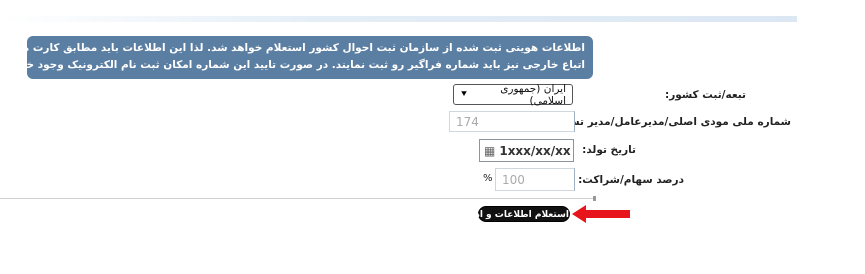 The width and height of the screenshot is (865, 274). Describe the element at coordinates (609, 150) in the screenshot. I see `birth-date-label: تاریخ تولد:` at that location.